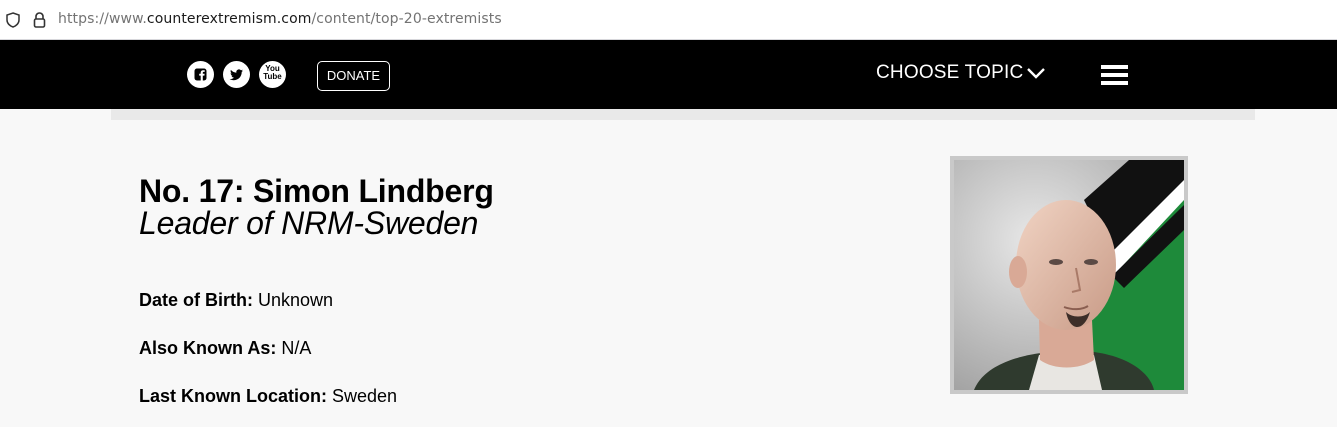 The image size is (1337, 427). I want to click on fact-label: Date of Birth:, so click(196, 300).